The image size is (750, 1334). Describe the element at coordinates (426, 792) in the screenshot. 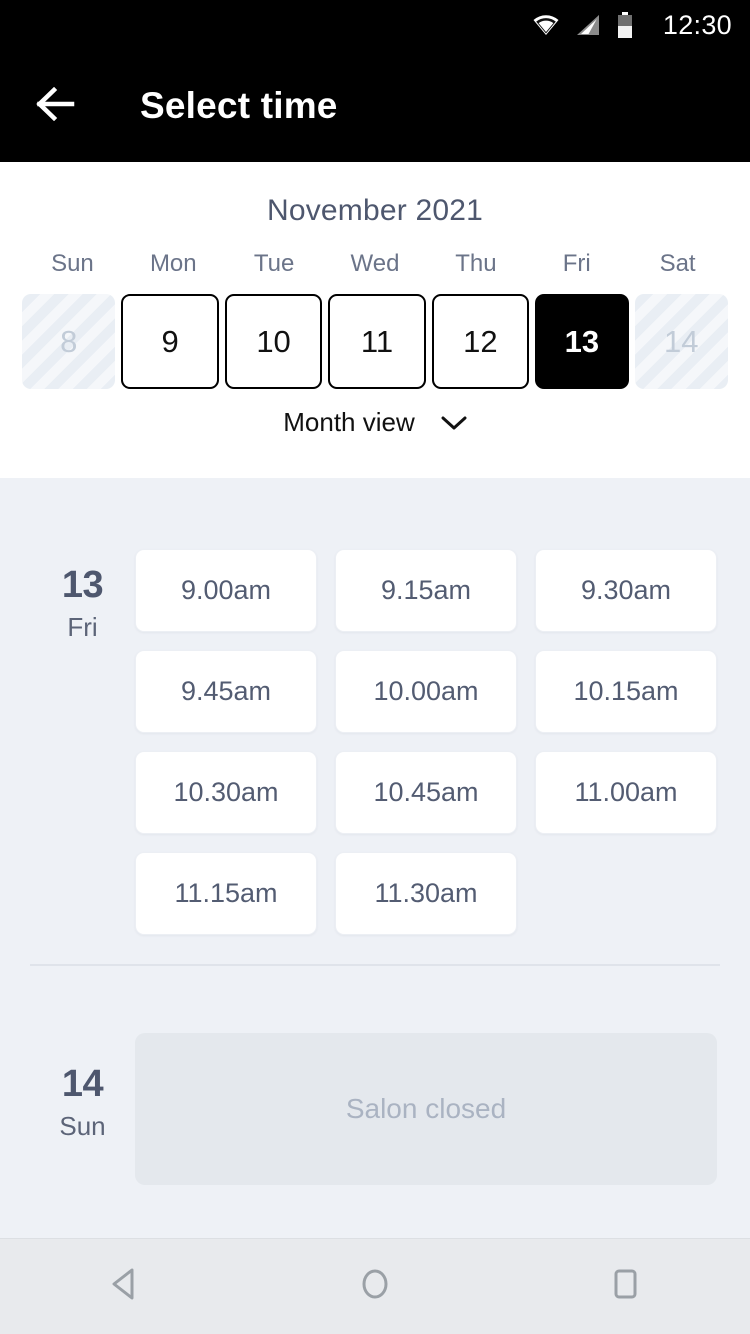

I see `time-slot: 10.45am` at that location.